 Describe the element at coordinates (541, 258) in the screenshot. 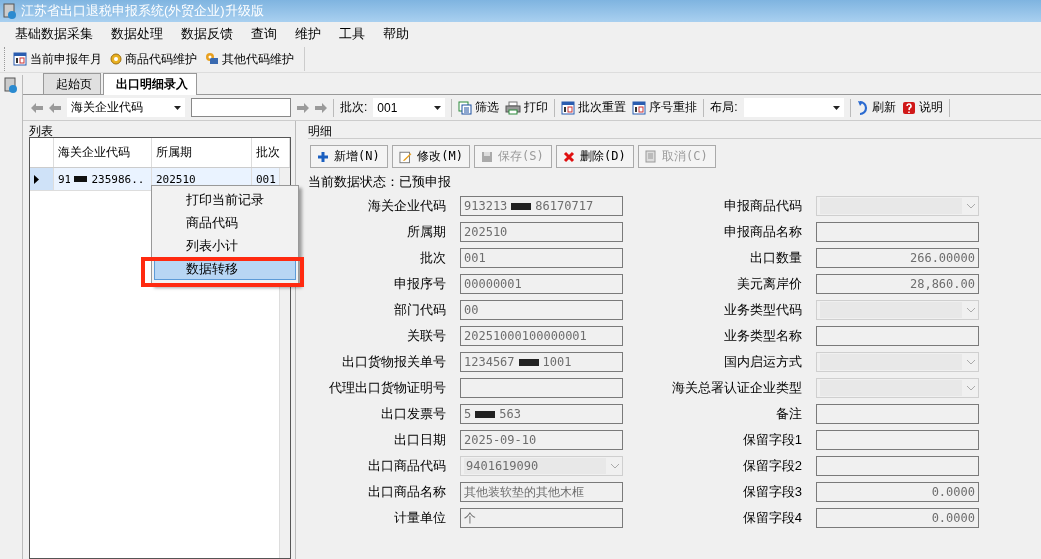

I see `input-field: 001` at that location.